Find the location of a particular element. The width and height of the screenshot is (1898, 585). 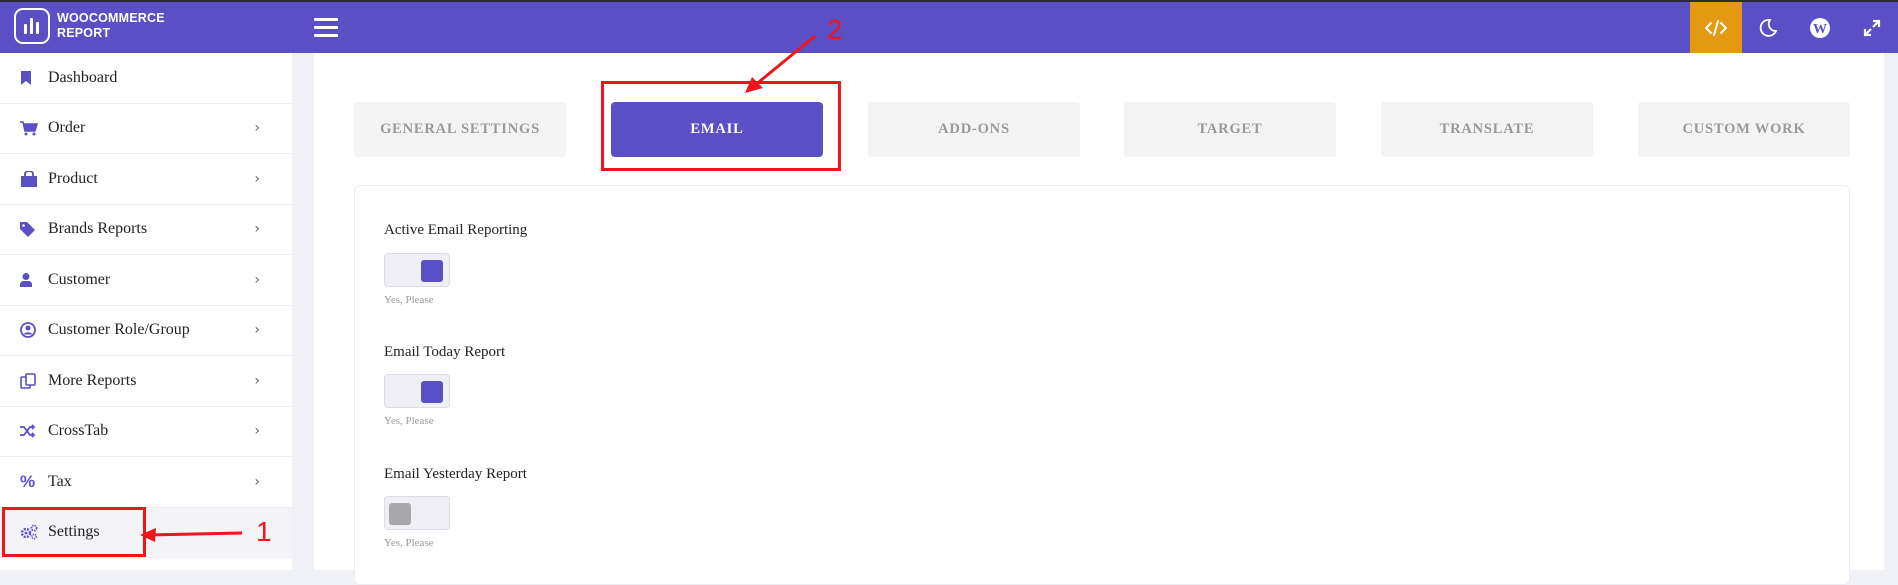

brand-line-1: WOOCOMMERCE is located at coordinates (111, 18).